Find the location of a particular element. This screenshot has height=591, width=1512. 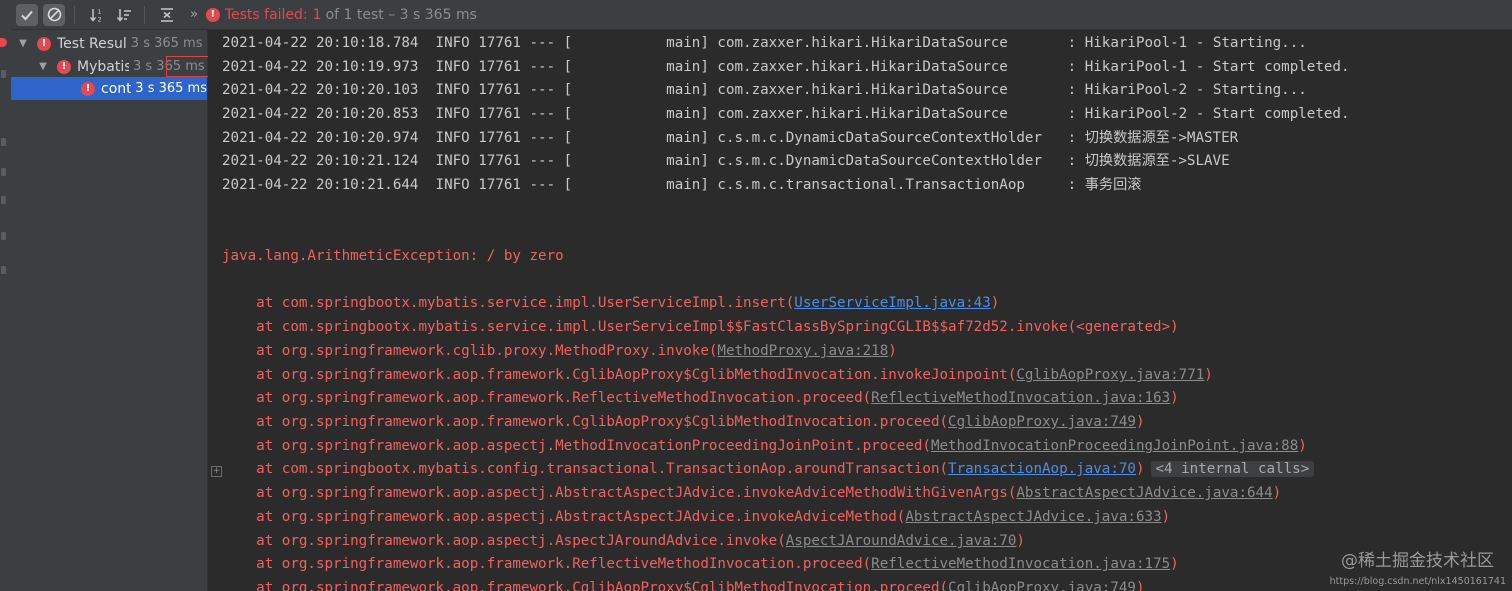

collapse-all-icon is located at coordinates (167, 14).